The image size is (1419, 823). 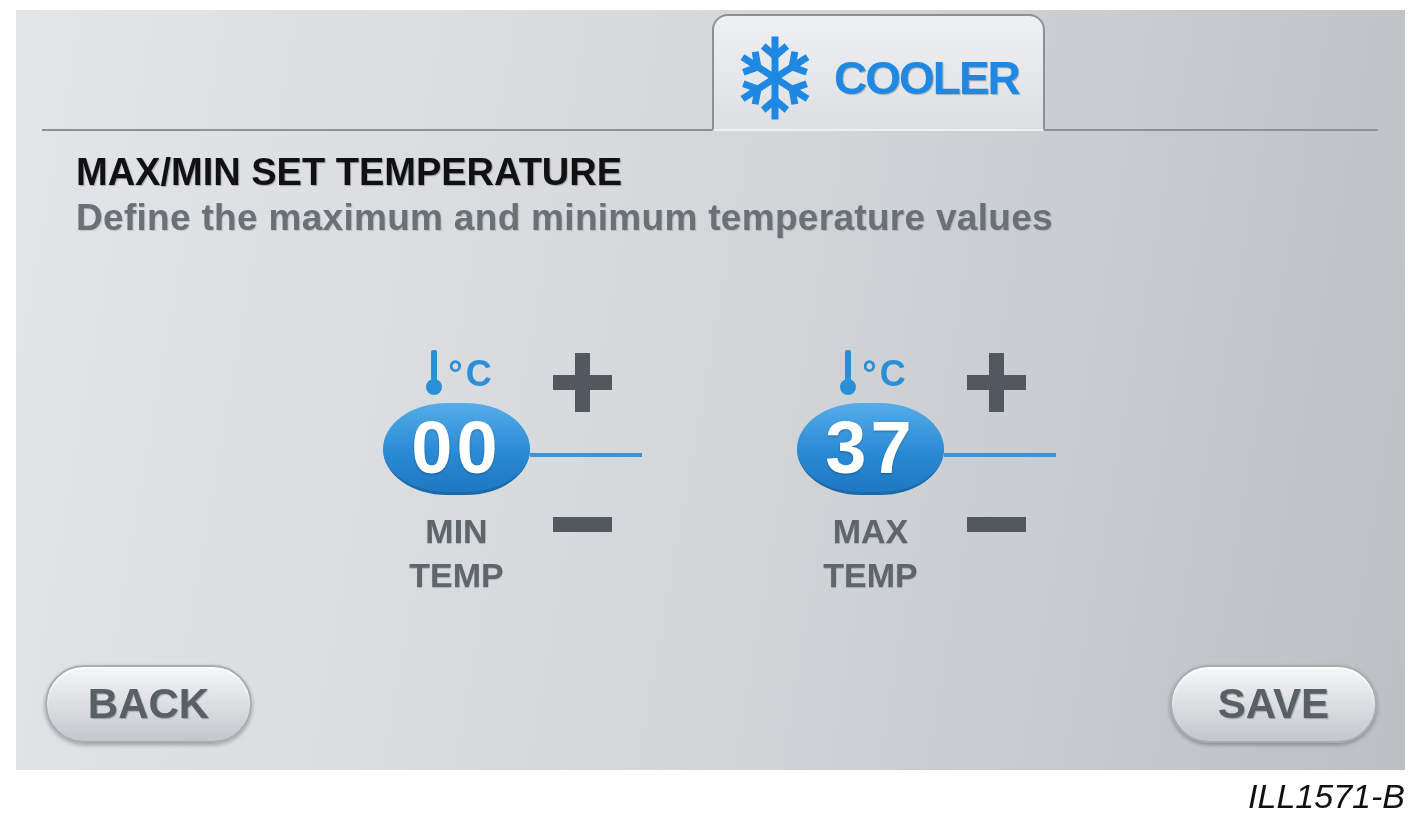 What do you see at coordinates (148, 704) in the screenshot?
I see `back-button: BACK` at bounding box center [148, 704].